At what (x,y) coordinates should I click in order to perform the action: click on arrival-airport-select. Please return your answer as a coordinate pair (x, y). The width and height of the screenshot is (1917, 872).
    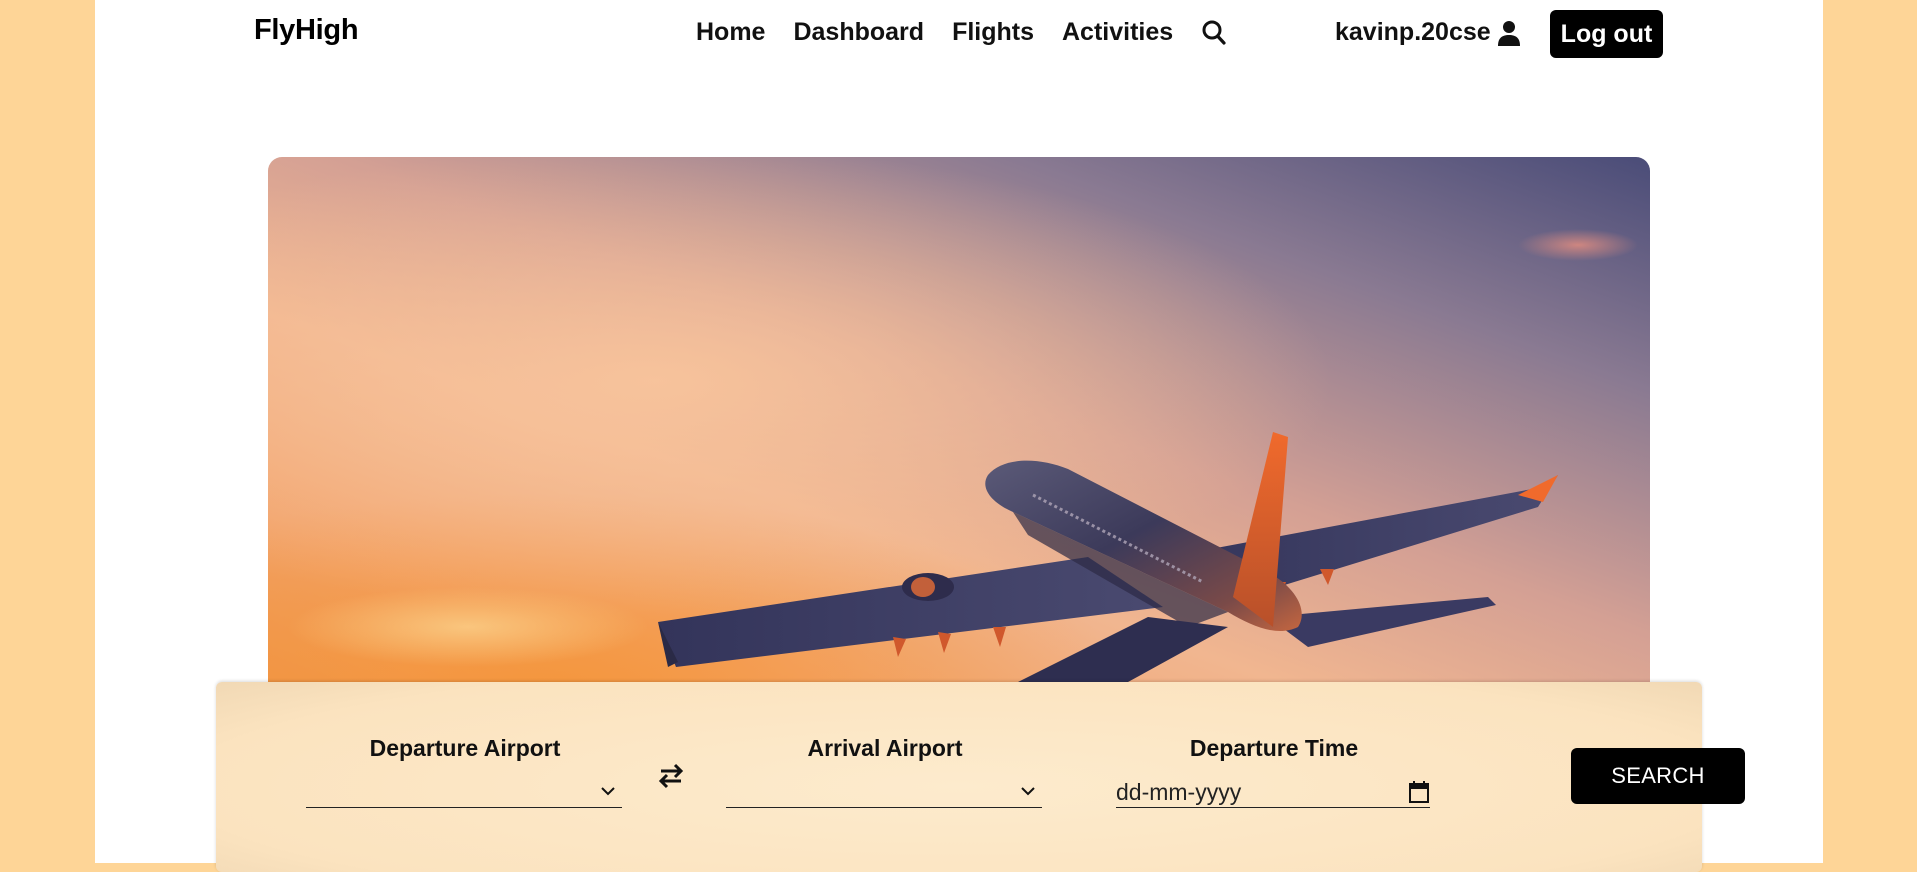
    Looking at the image, I should click on (884, 792).